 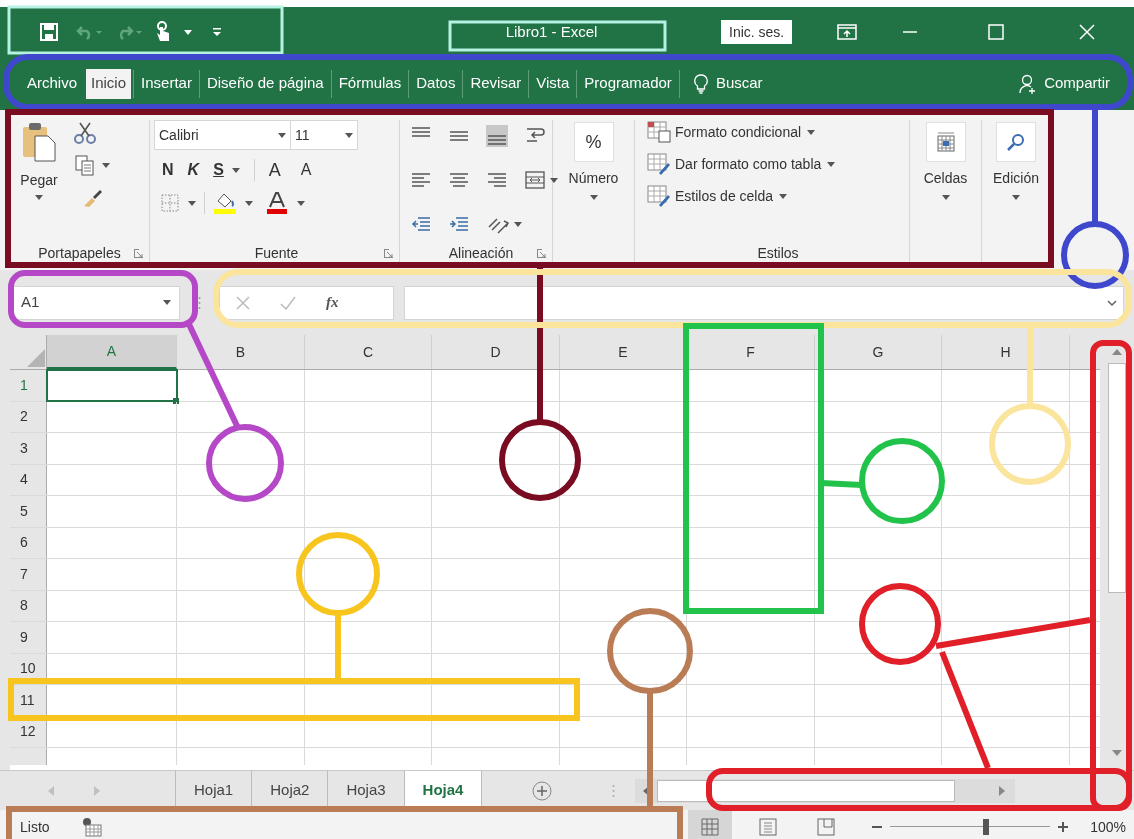 What do you see at coordinates (700, 83) in the screenshot?
I see `lightbulb-icon` at bounding box center [700, 83].